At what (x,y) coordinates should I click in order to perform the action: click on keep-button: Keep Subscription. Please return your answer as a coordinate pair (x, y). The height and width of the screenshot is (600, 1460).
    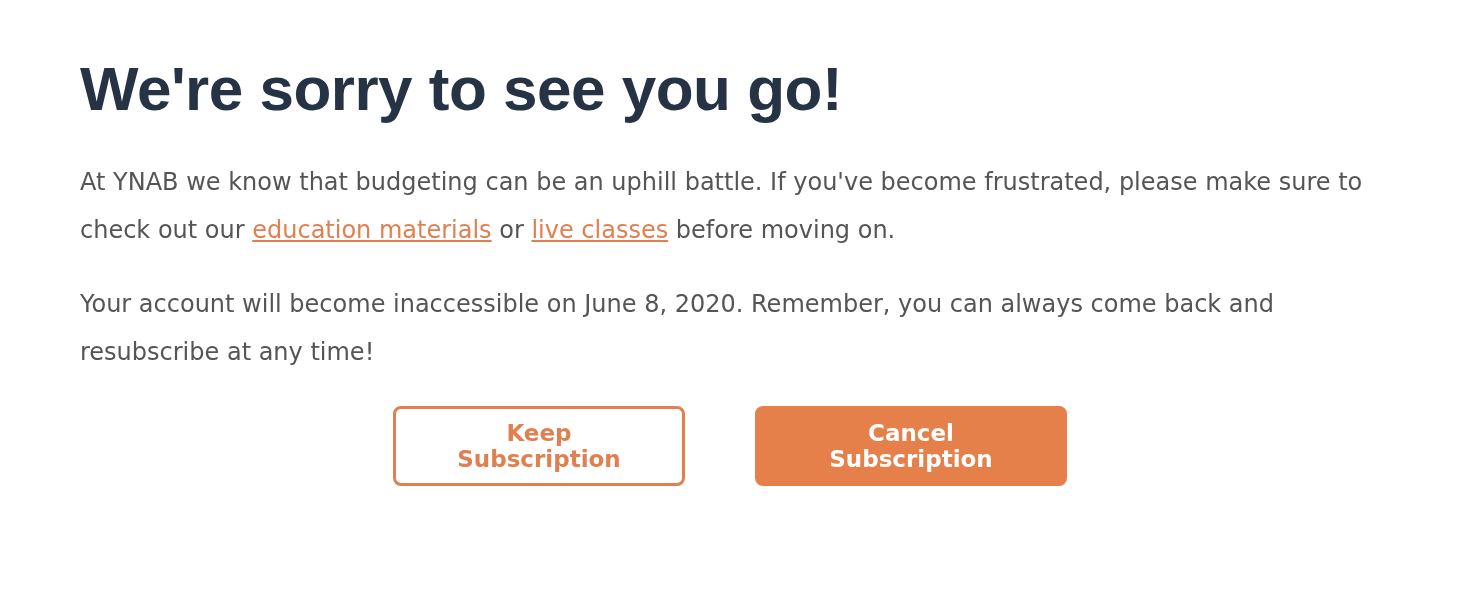
    Looking at the image, I should click on (539, 446).